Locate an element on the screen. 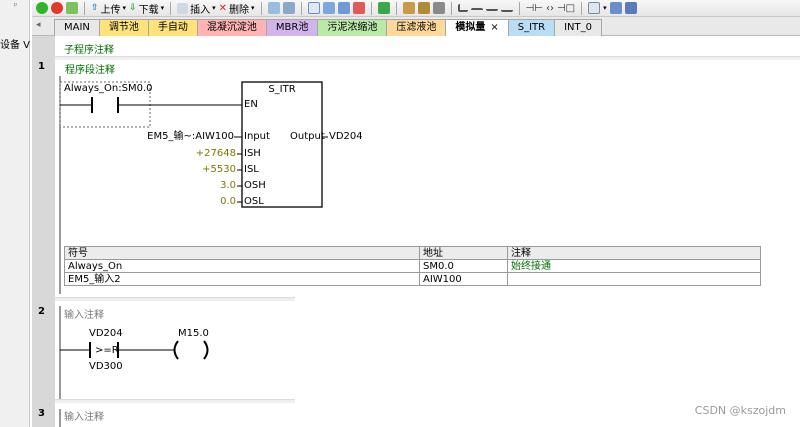 The image size is (800, 427). coil-right-arc is located at coordinates (206, 350).